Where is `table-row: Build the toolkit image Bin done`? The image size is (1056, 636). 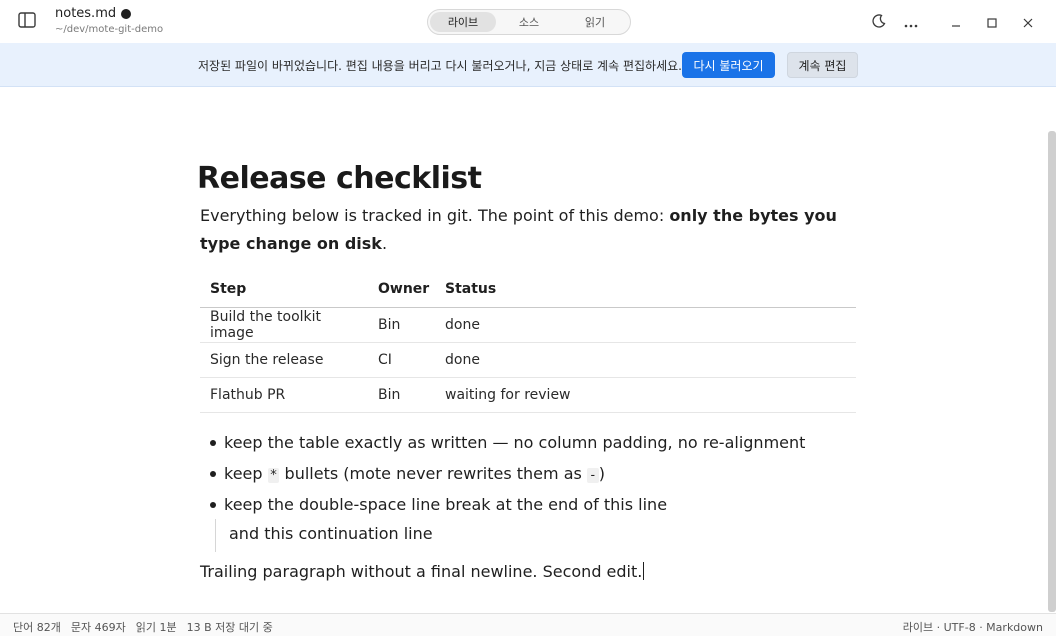
table-row: Build the toolkit image Bin done is located at coordinates (528, 325).